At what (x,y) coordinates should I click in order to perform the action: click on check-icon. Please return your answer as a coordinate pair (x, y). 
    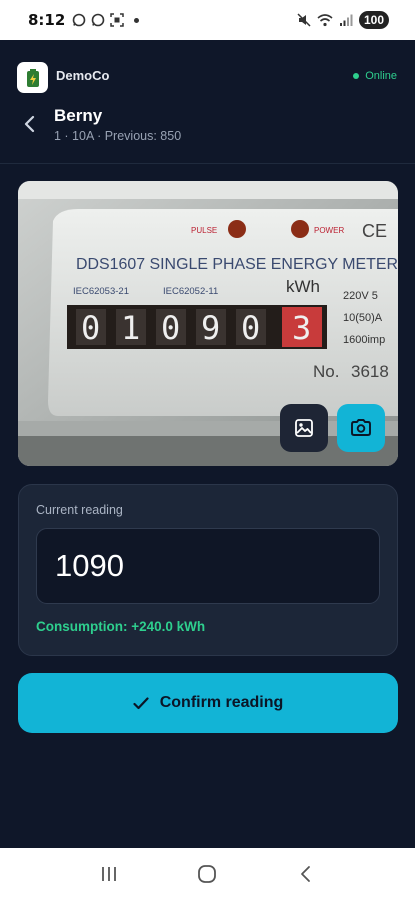
    Looking at the image, I should click on (141, 702).